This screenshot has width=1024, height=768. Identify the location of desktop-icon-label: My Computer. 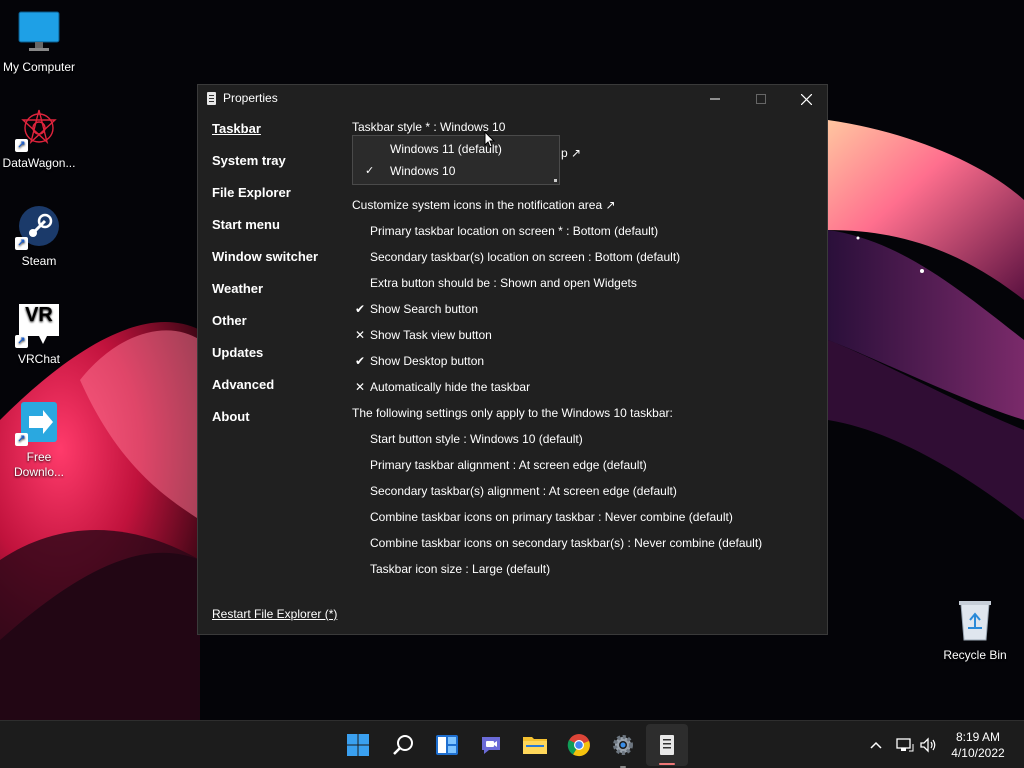
(39, 67).